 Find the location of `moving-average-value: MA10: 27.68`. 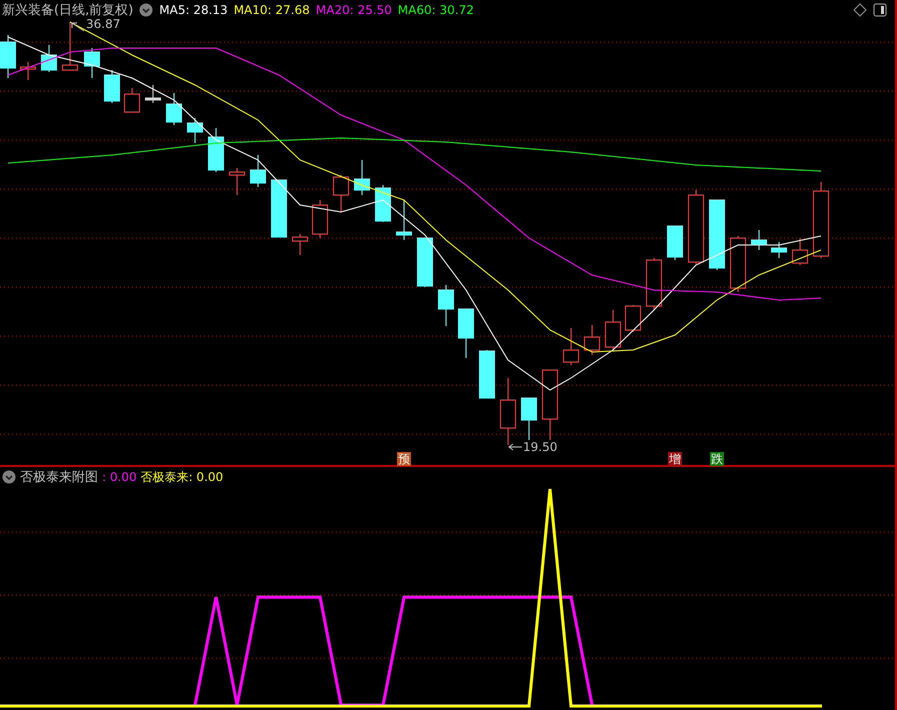

moving-average-value: MA10: 27.68 is located at coordinates (272, 10).